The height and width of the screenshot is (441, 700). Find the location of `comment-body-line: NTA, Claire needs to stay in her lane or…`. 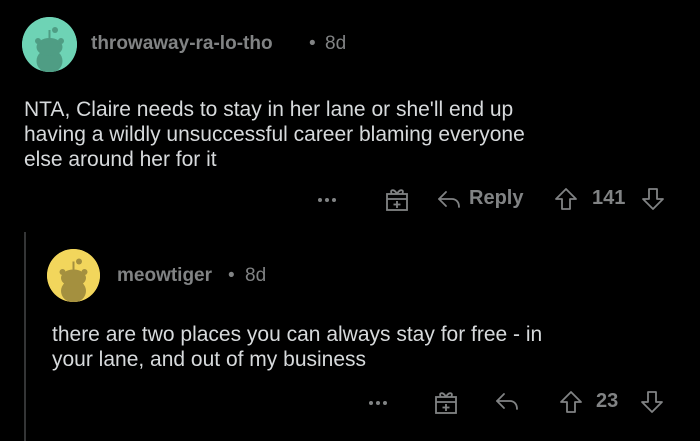

comment-body-line: NTA, Claire needs to stay in her lane or… is located at coordinates (269, 109).